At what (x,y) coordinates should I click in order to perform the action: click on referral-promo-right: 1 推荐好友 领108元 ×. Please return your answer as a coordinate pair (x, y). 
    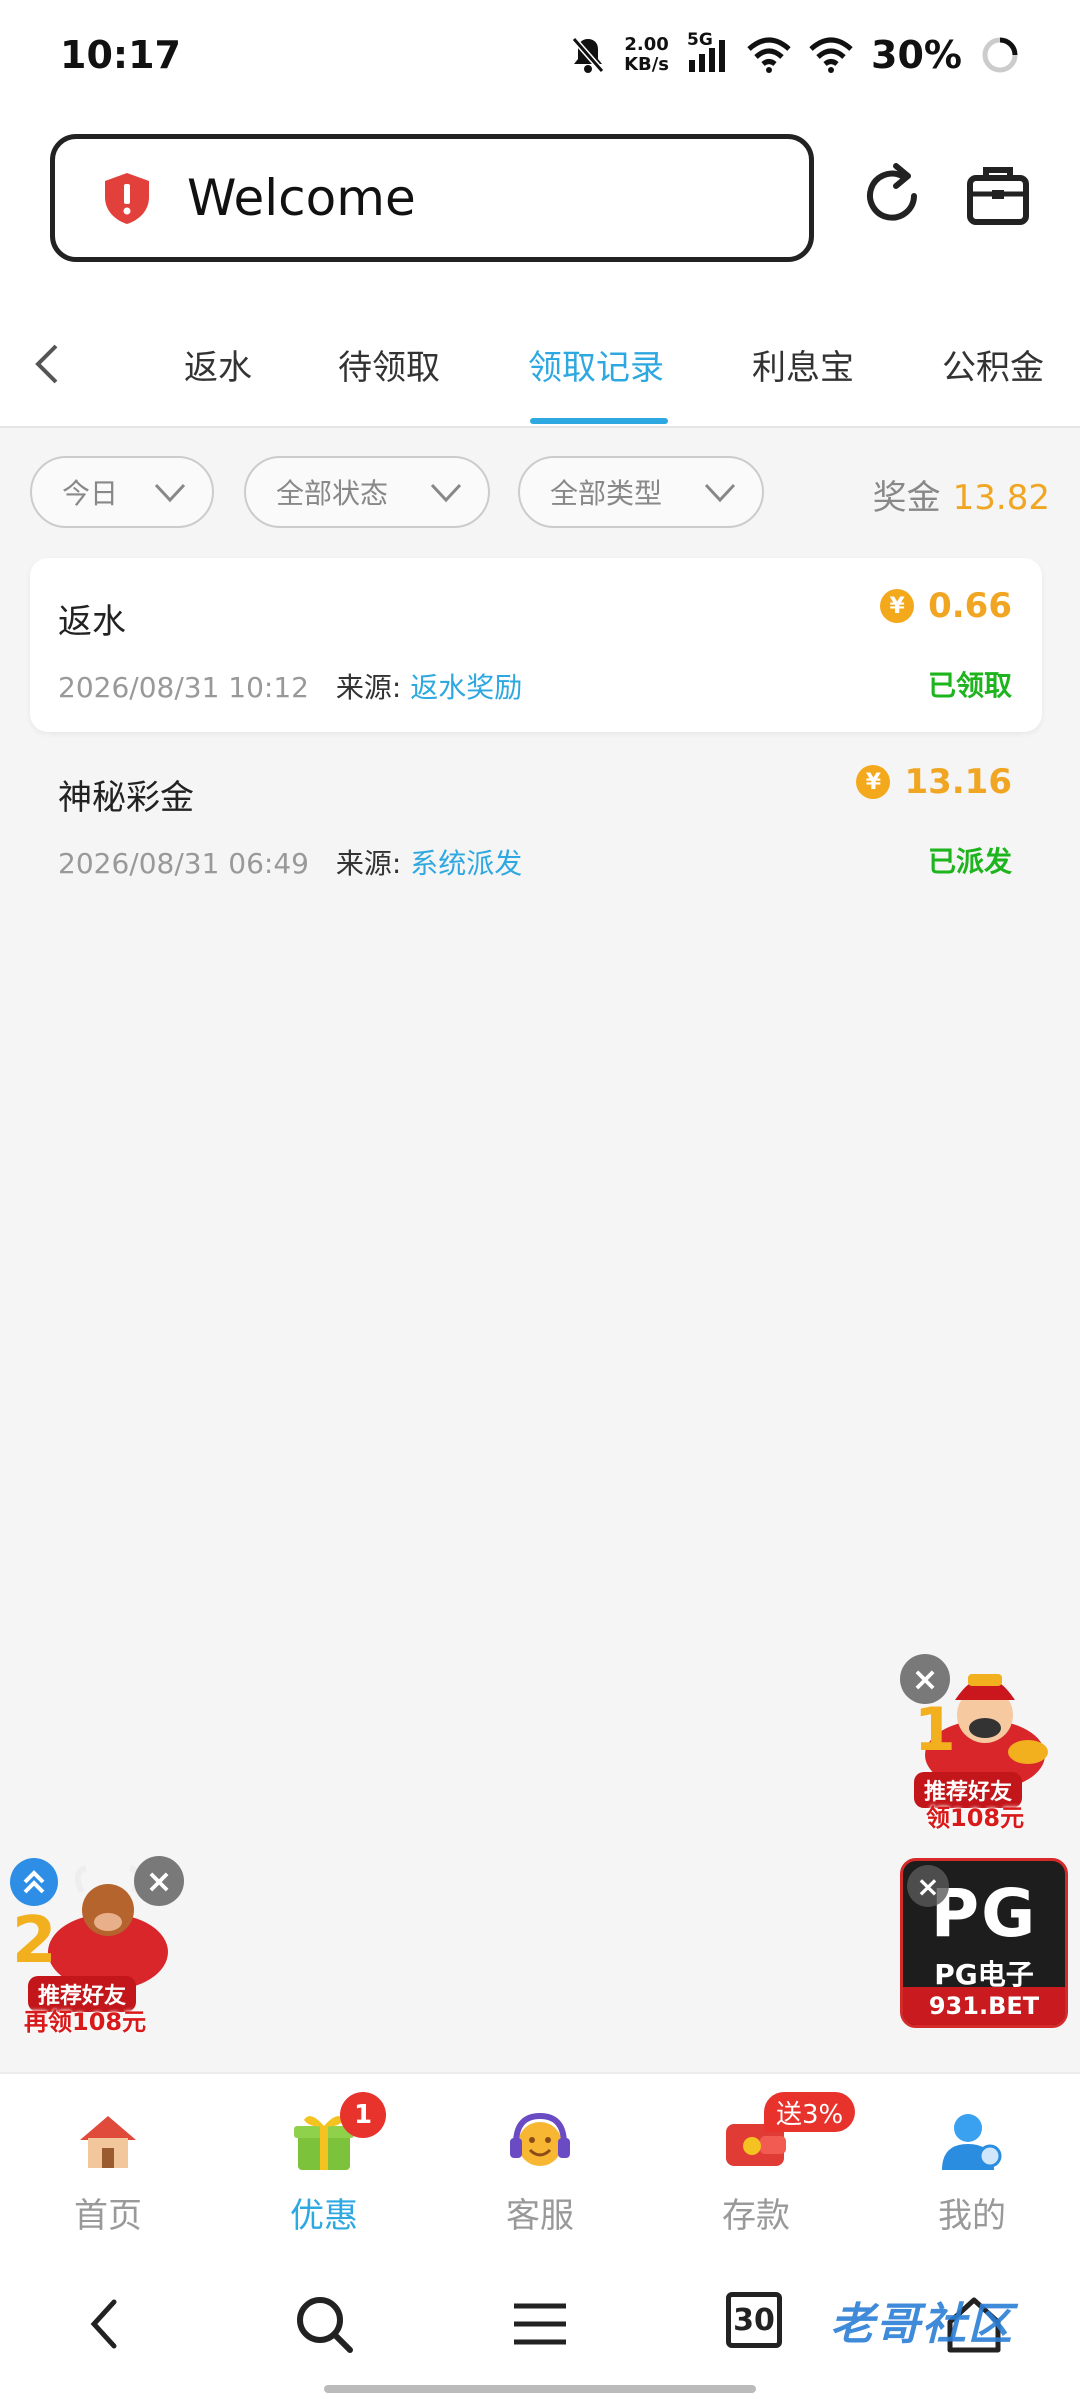
    Looking at the image, I should click on (985, 1743).